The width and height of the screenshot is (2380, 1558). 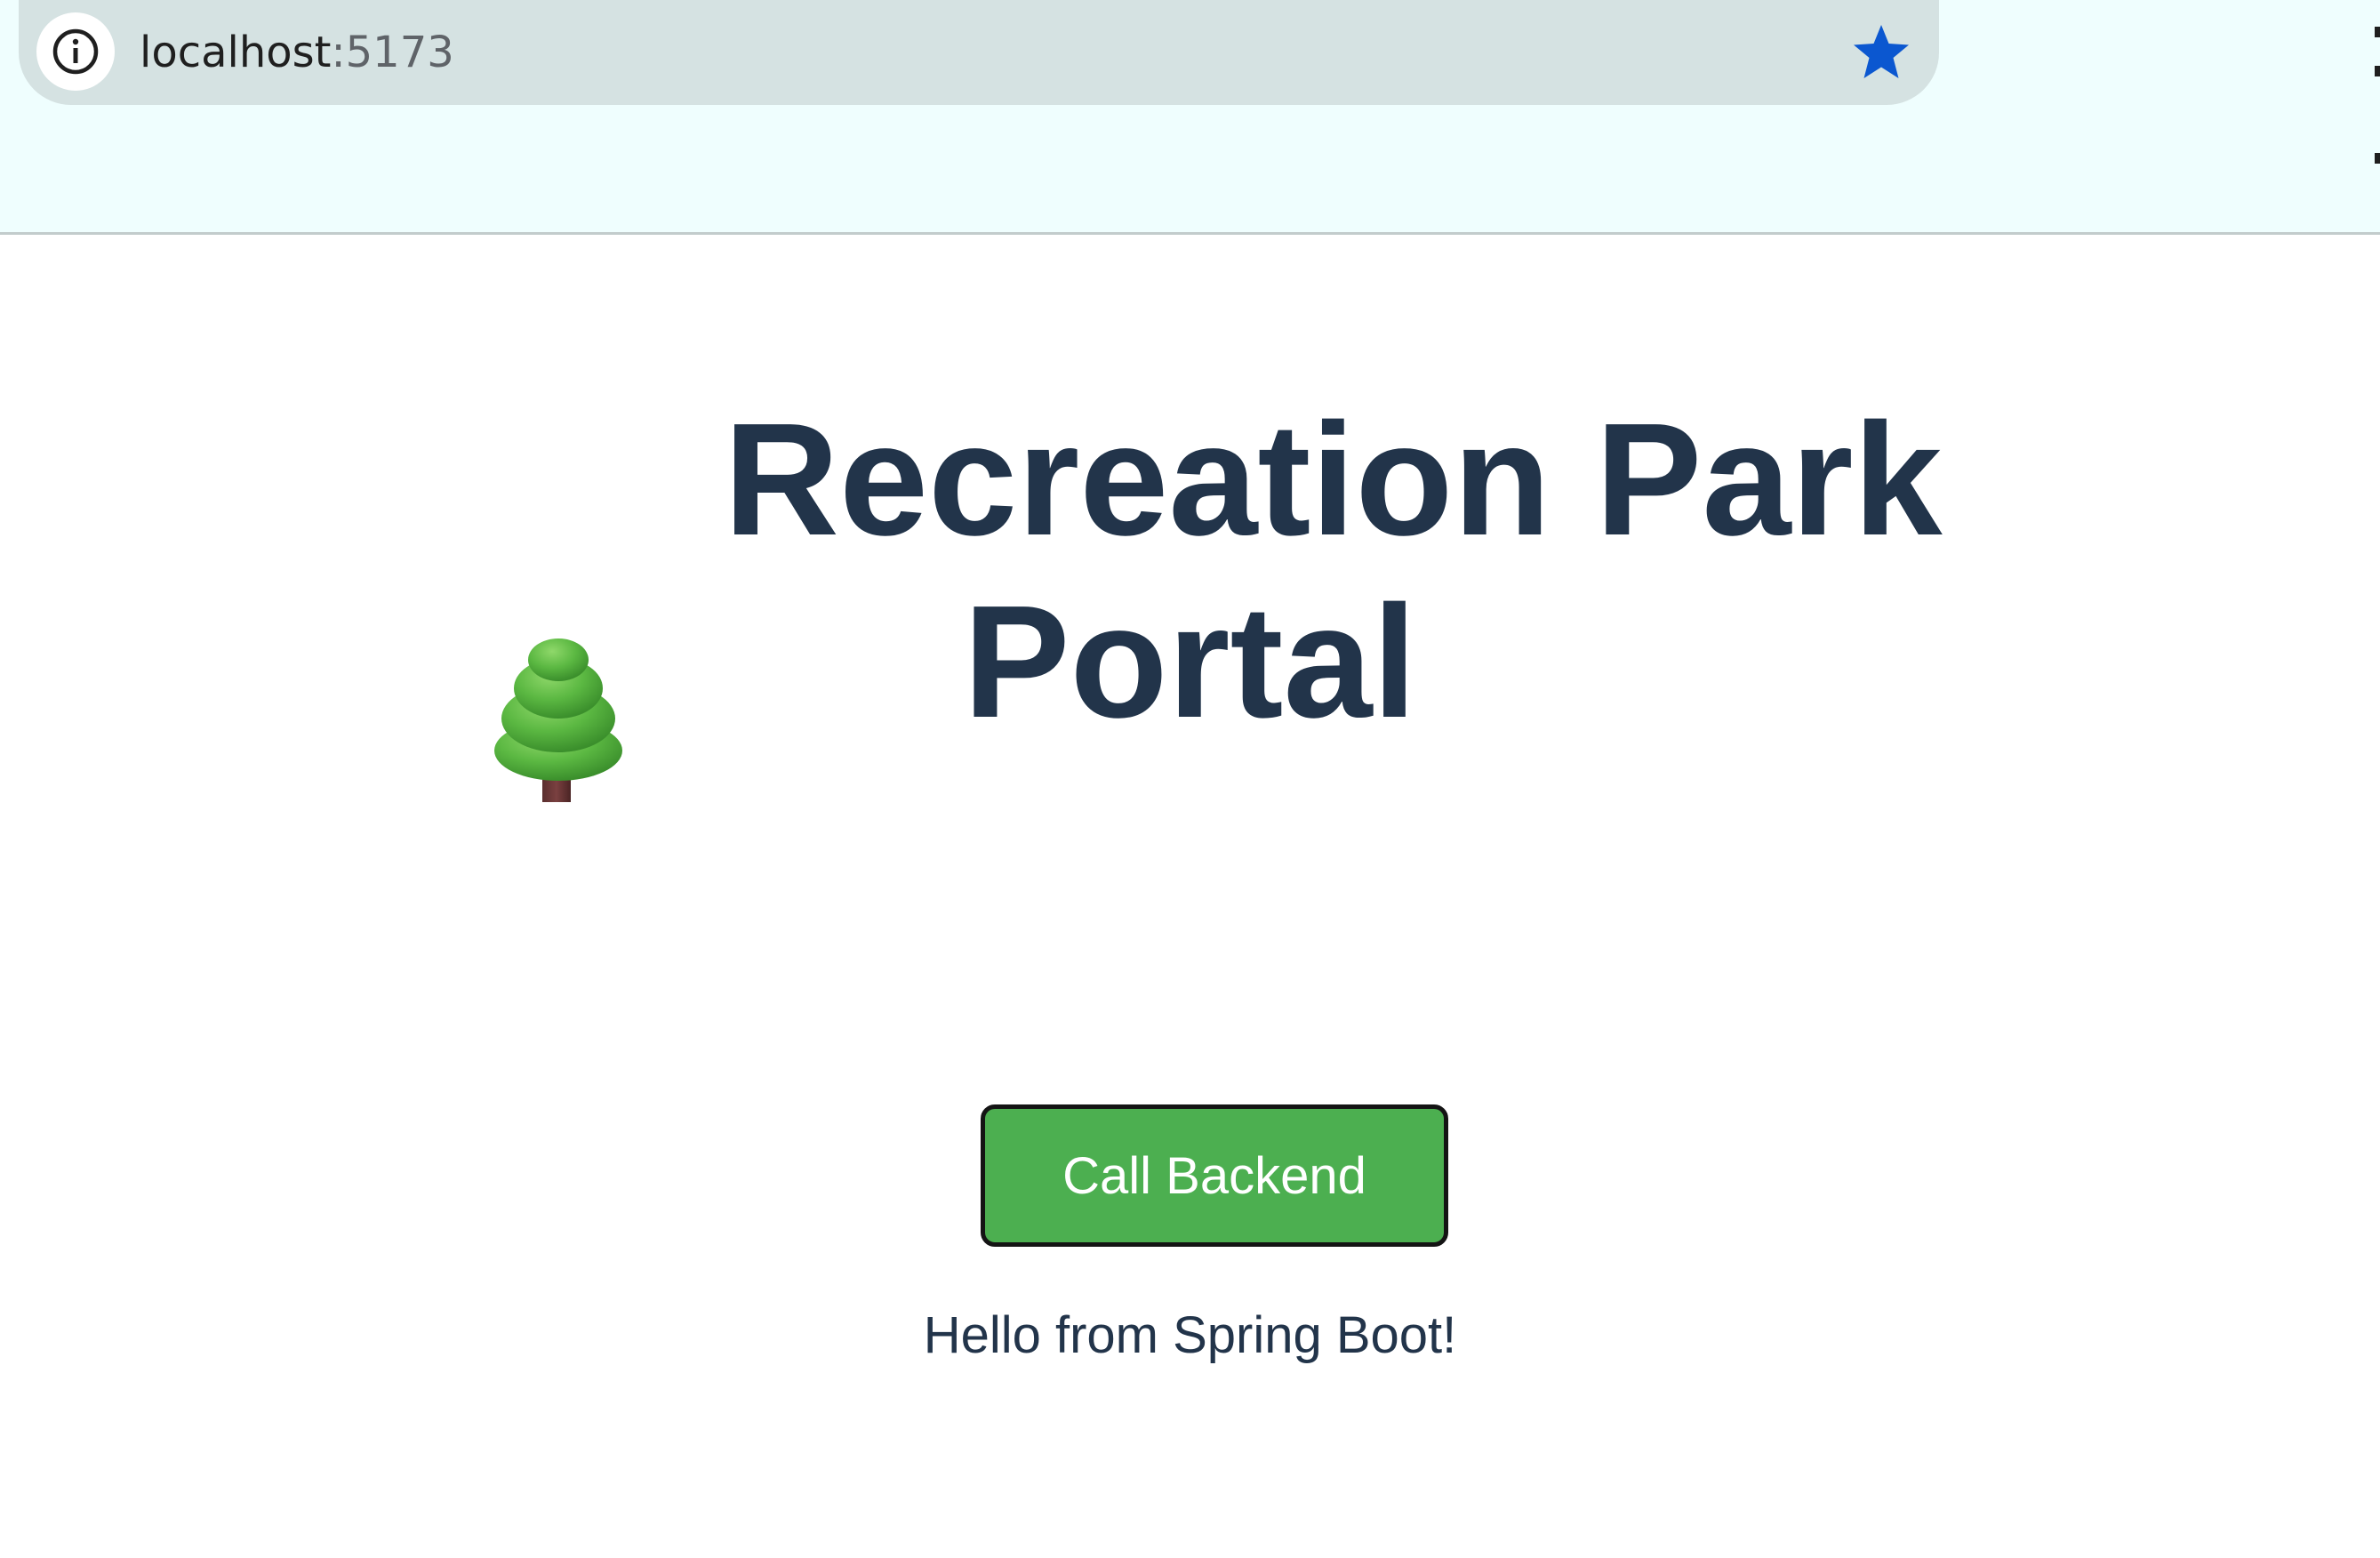 What do you see at coordinates (1333, 479) in the screenshot?
I see `page-title-line1: Recreation Park` at bounding box center [1333, 479].